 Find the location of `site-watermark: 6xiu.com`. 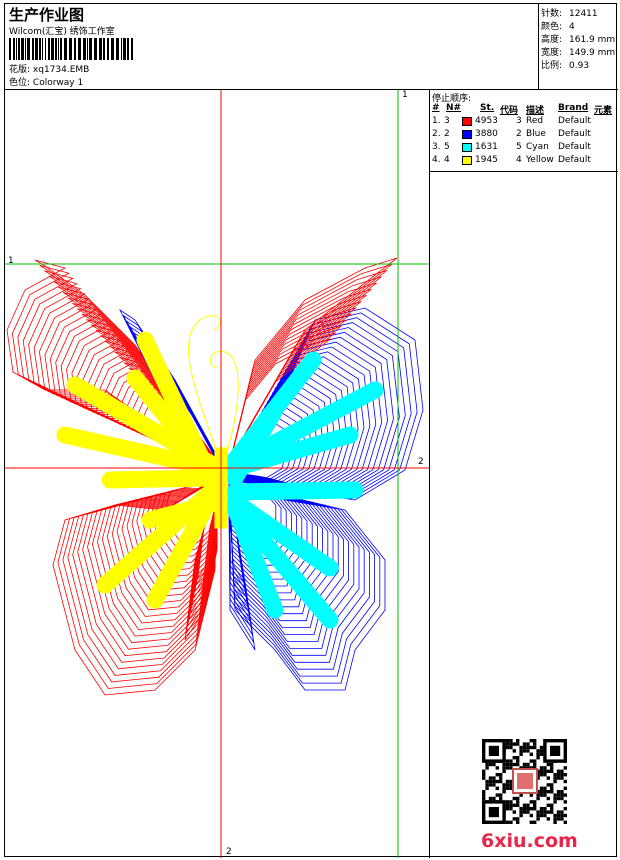

site-watermark: 6xiu.com is located at coordinates (529, 841).